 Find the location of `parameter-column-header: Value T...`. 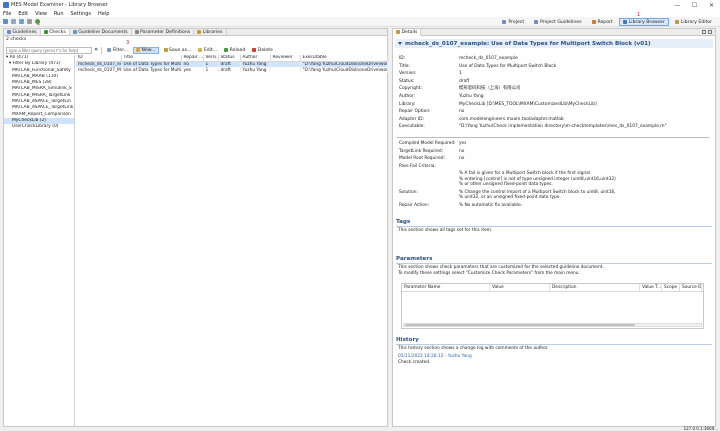

parameter-column-header: Value T... is located at coordinates (651, 287).